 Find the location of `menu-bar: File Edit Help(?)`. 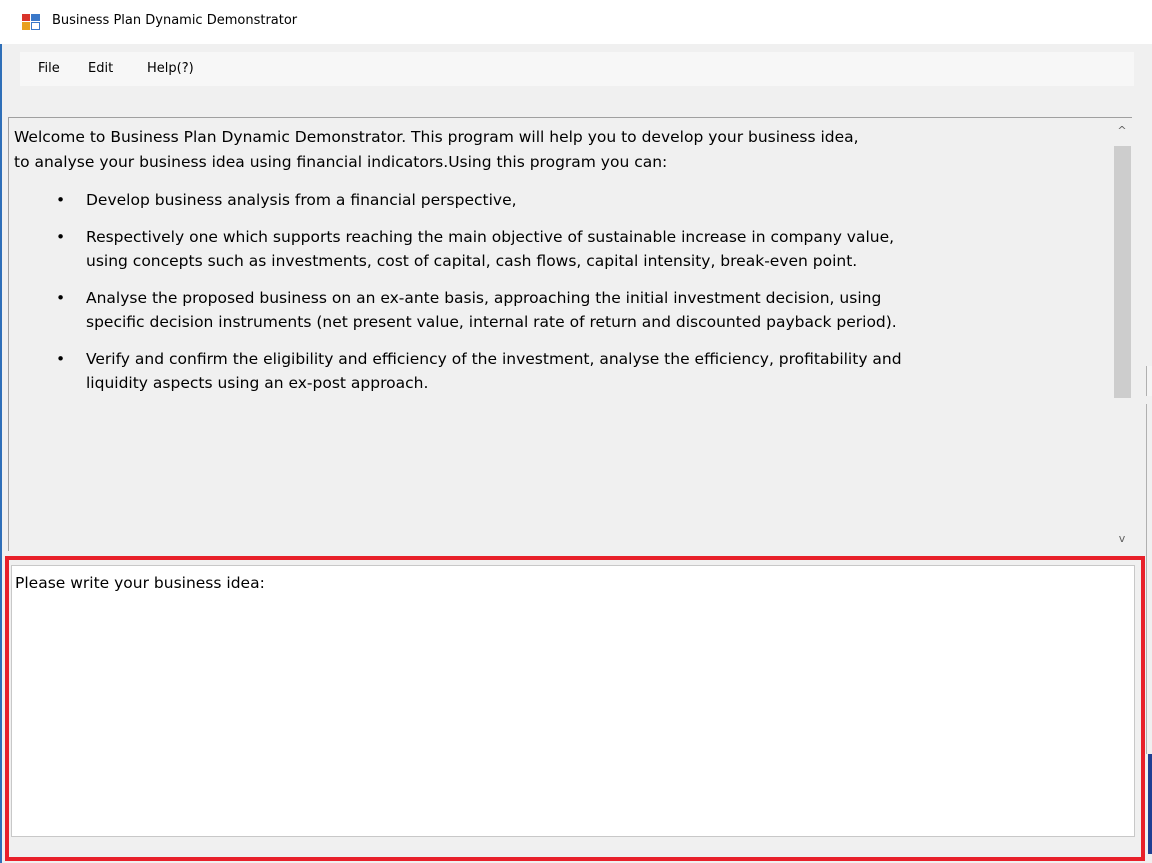

menu-bar: File Edit Help(?) is located at coordinates (577, 69).